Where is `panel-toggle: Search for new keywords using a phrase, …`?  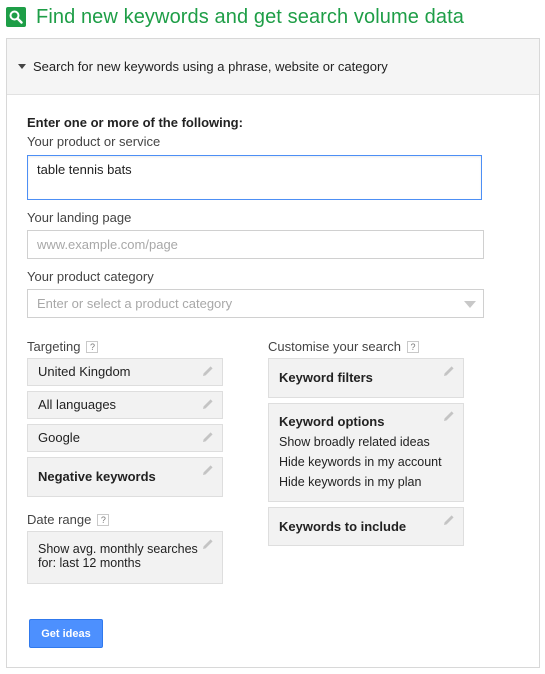 panel-toggle: Search for new keywords using a phrase, … is located at coordinates (273, 67).